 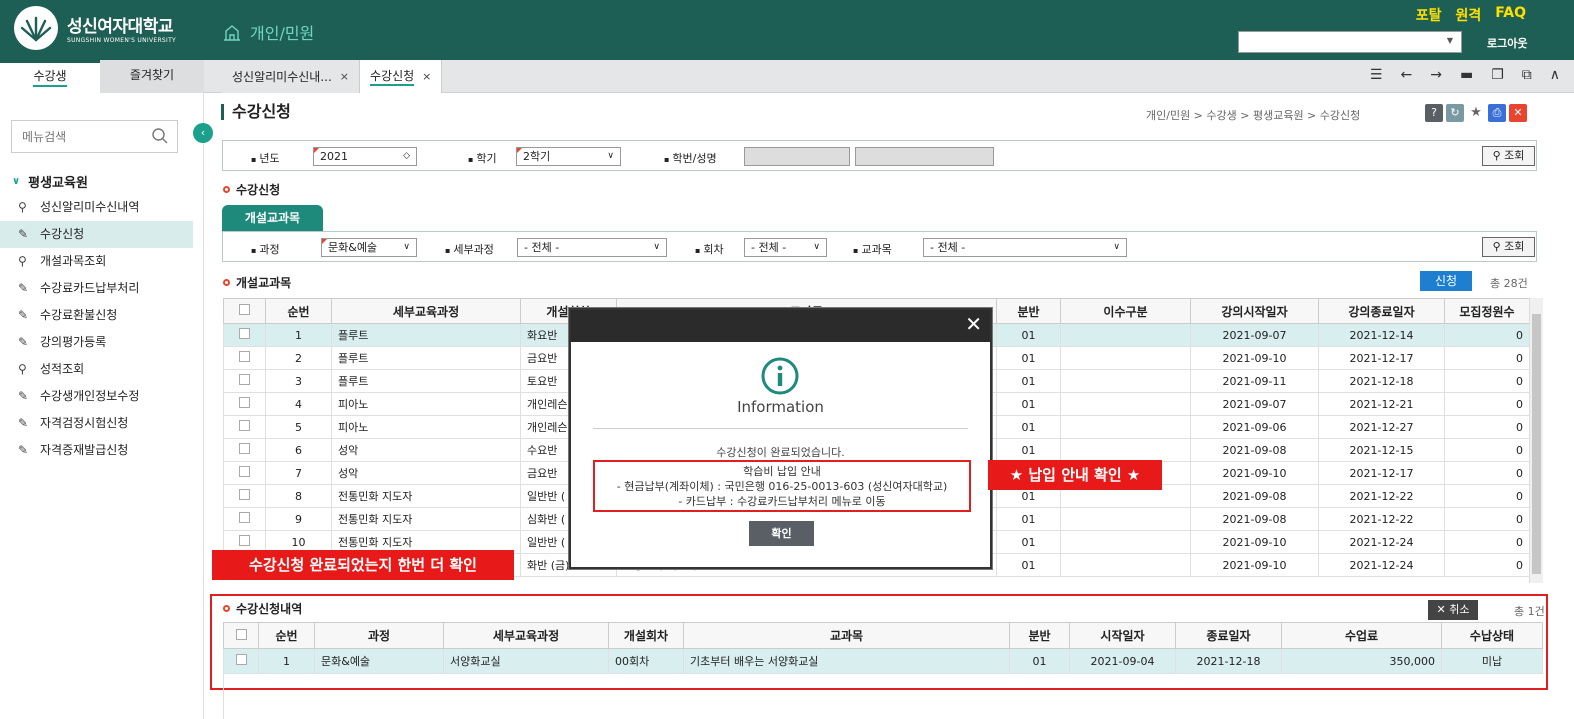 What do you see at coordinates (96, 423) in the screenshot?
I see `sidebar-item-exam: ✎ 자격검정시험신청` at bounding box center [96, 423].